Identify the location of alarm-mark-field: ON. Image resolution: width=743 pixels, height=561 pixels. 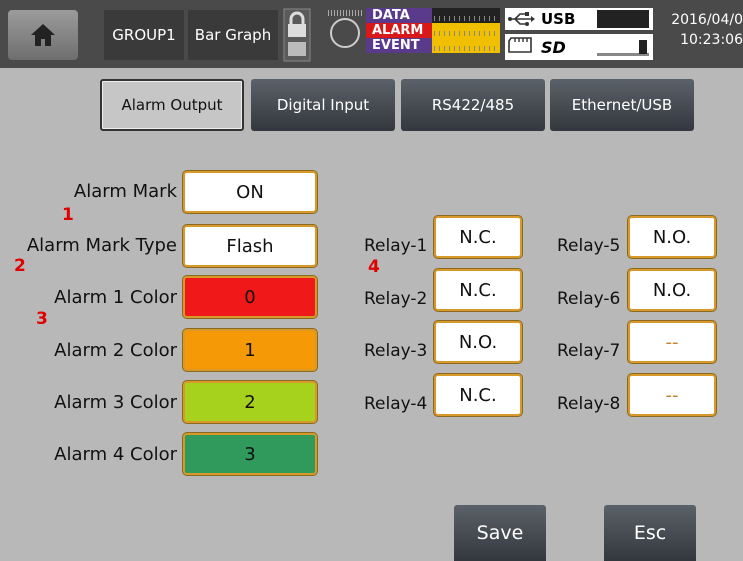
(250, 192).